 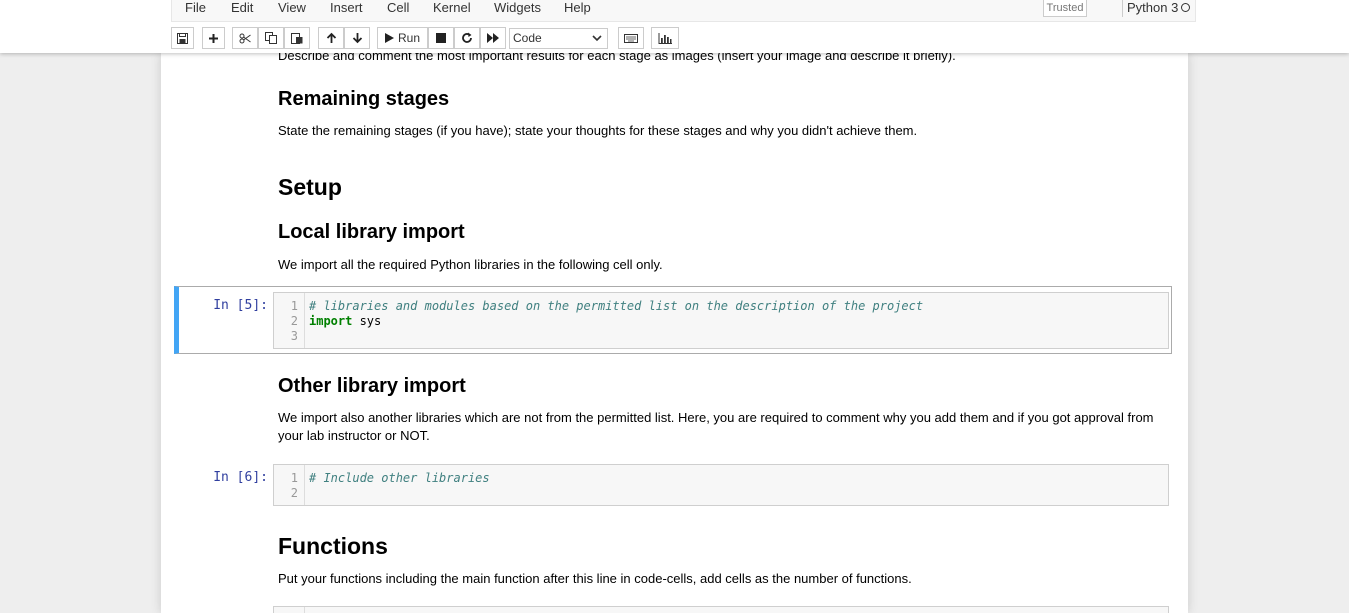 What do you see at coordinates (389, 38) in the screenshot?
I see `play-icon` at bounding box center [389, 38].